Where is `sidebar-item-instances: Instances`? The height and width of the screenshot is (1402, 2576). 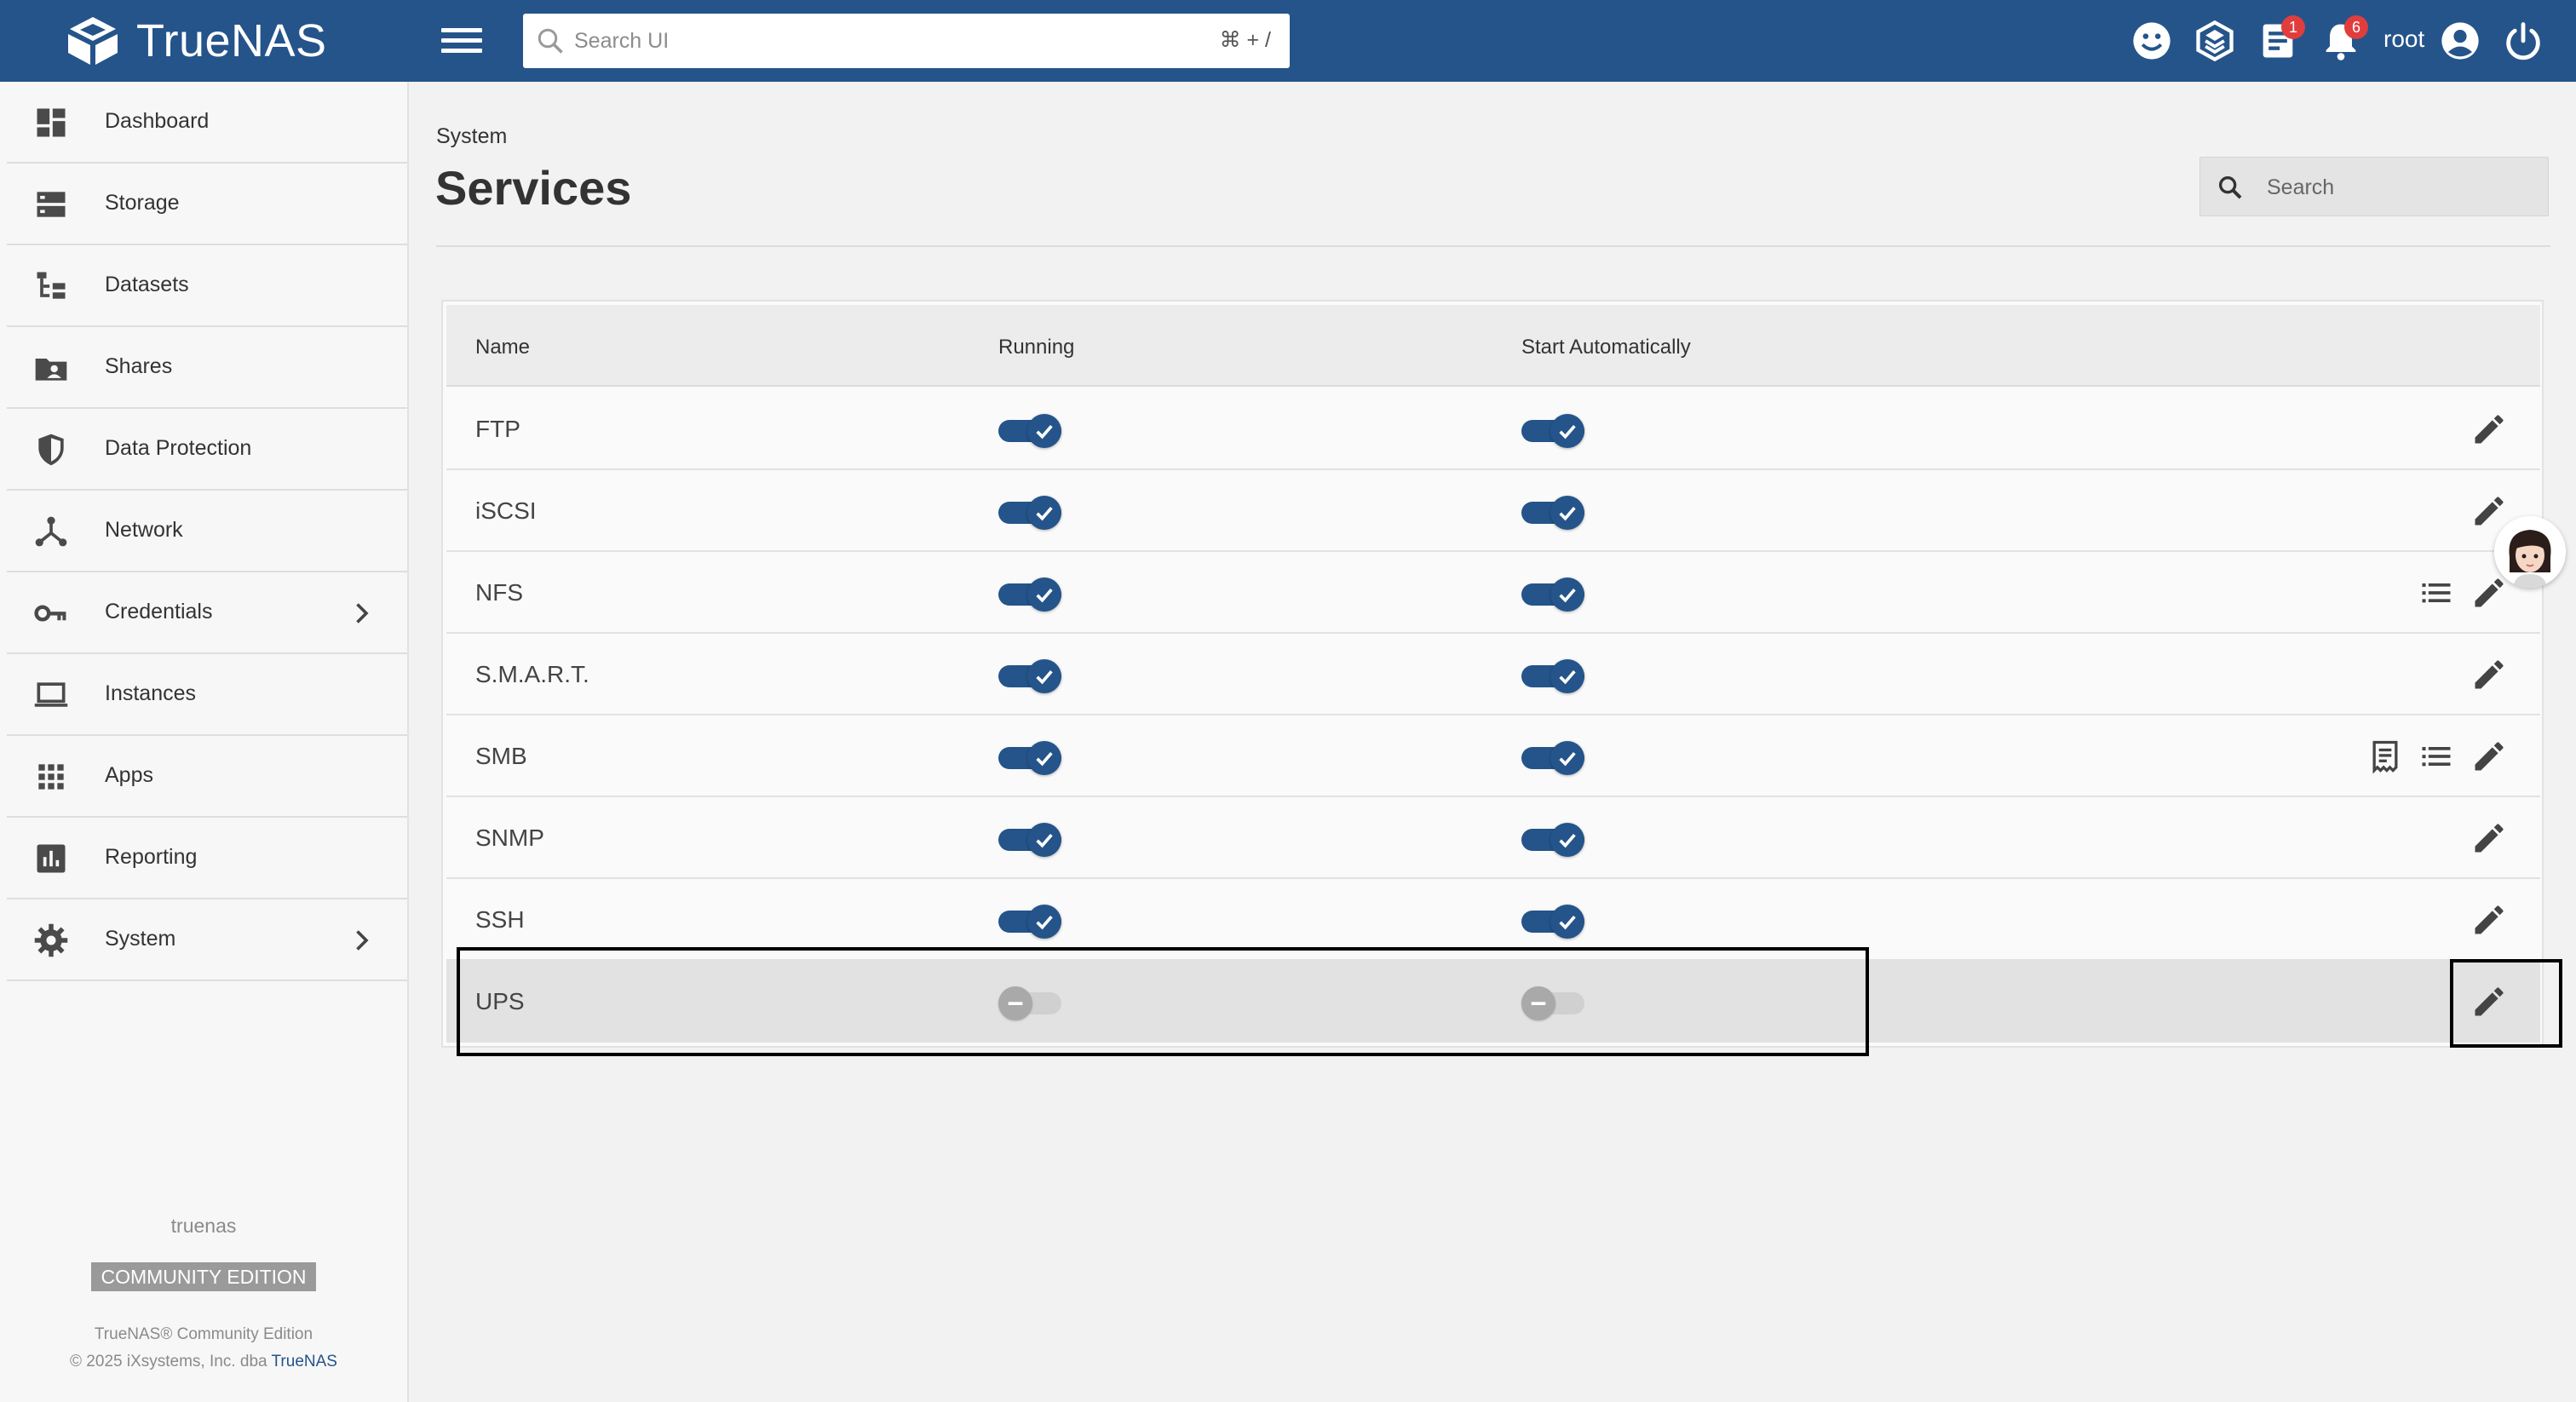
sidebar-item-instances: Instances is located at coordinates (207, 695).